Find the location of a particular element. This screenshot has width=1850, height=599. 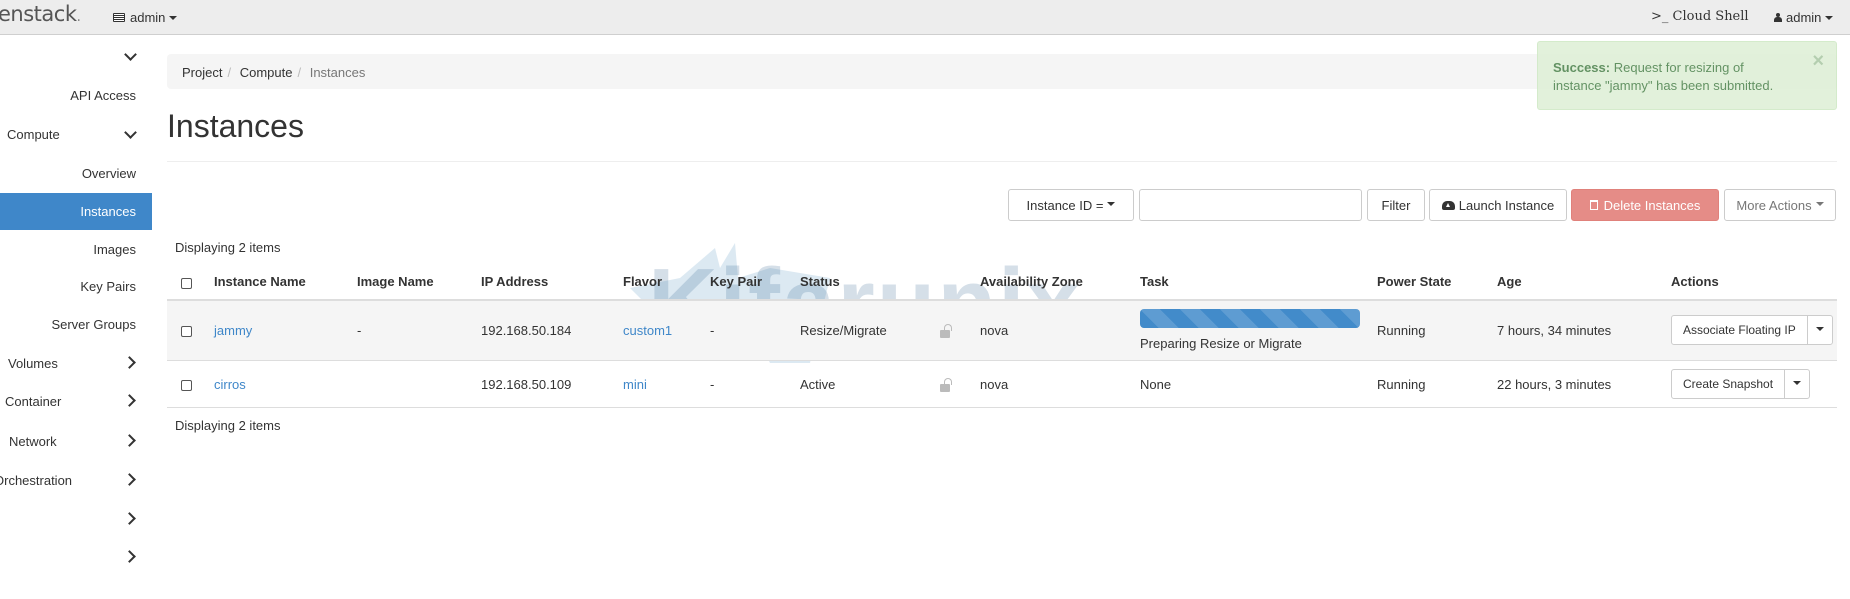

alert-title: Success: is located at coordinates (1582, 67).